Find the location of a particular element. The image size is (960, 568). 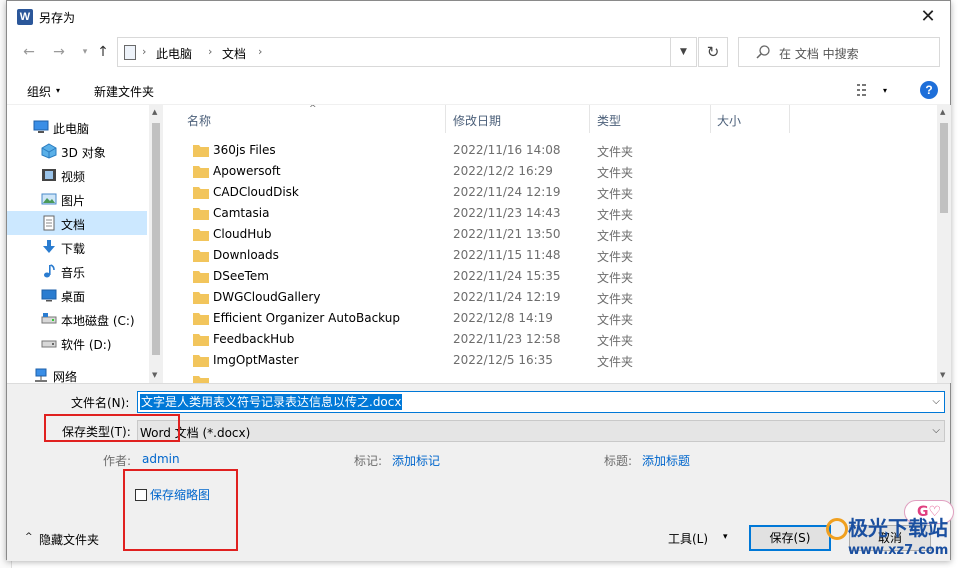

help-icon: ? is located at coordinates (929, 90).